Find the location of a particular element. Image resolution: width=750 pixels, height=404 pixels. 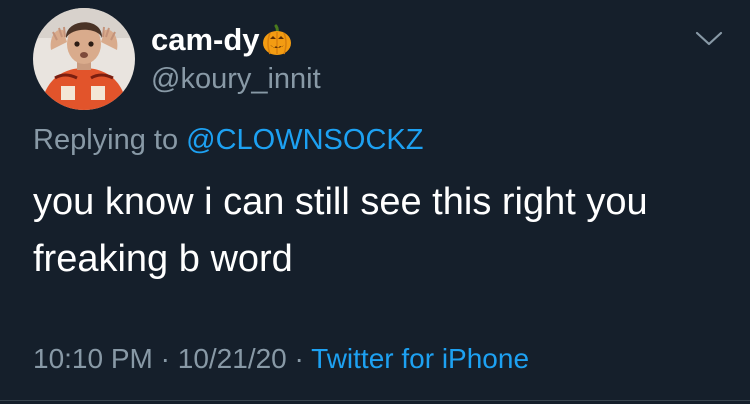

chevron-down-icon is located at coordinates (709, 39).